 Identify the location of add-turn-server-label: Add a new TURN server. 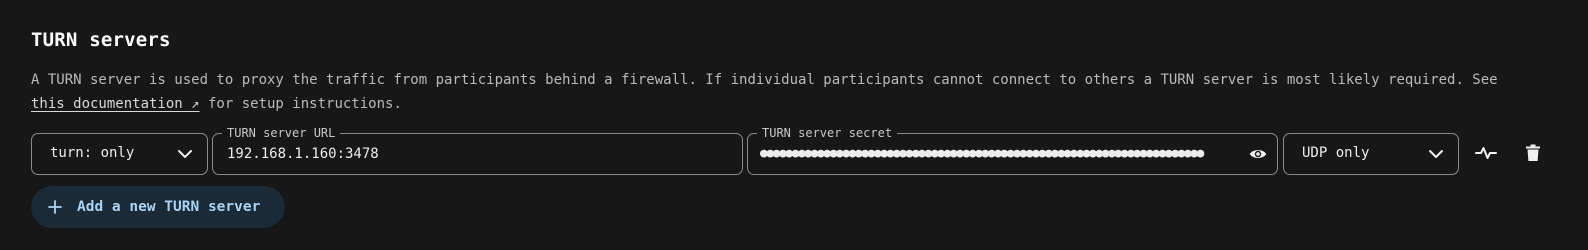
(169, 207).